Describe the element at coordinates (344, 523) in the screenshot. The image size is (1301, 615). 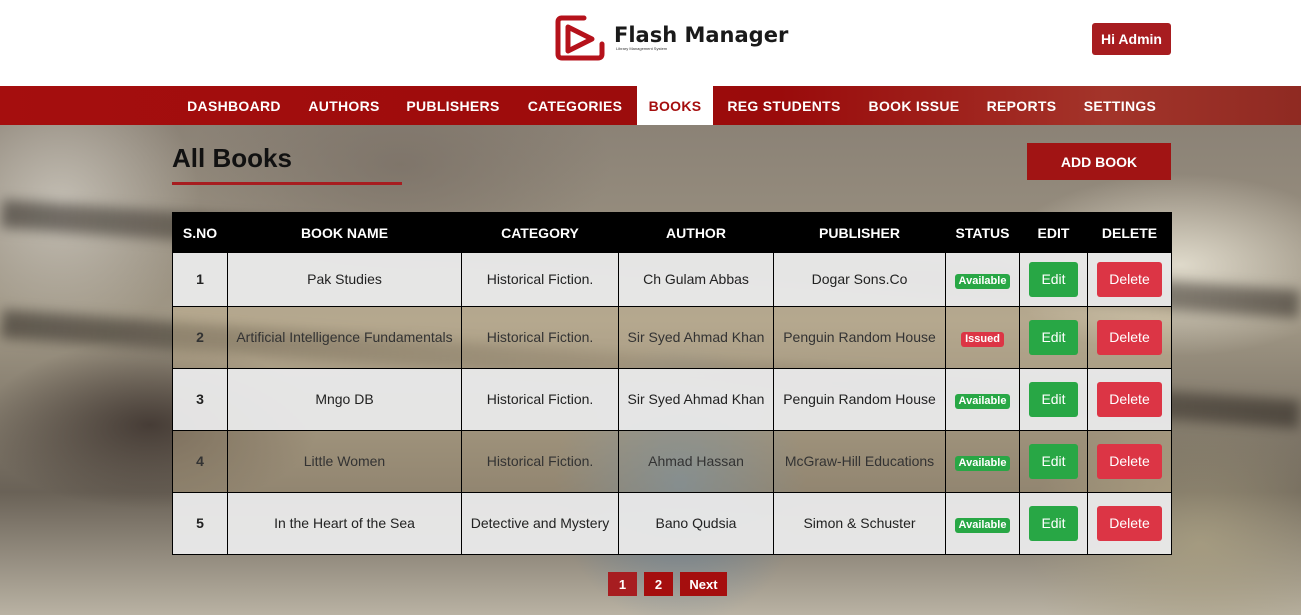
I see `cell-book-name: In the Heart of the Sea` at that location.